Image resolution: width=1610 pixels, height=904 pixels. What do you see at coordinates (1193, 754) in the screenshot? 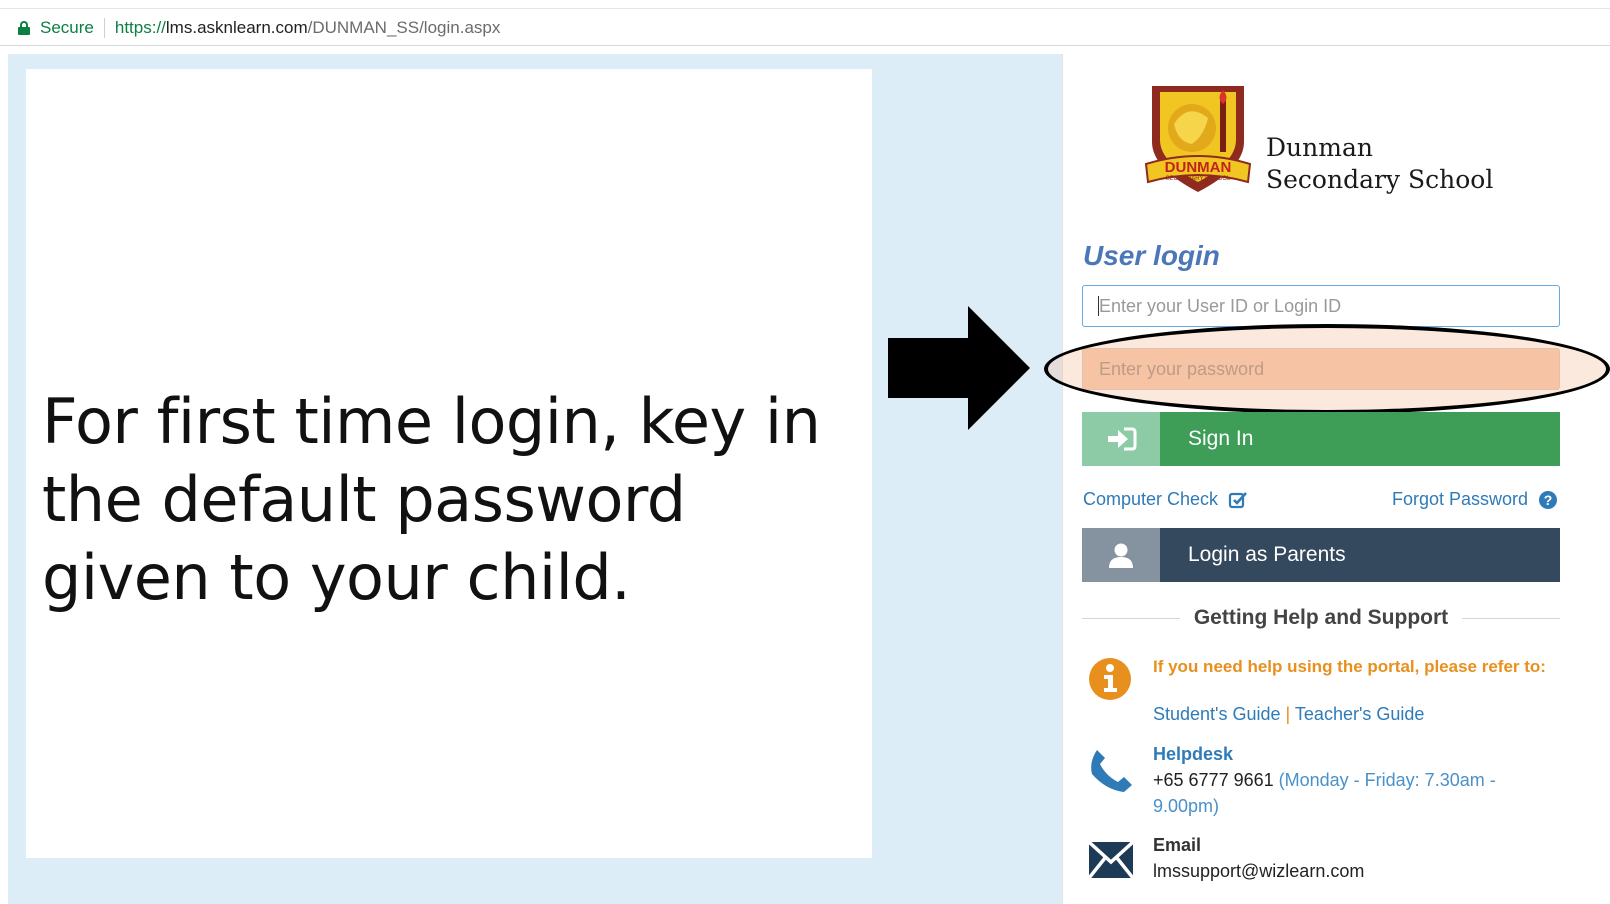
I see `helpdesk-label: Helpdesk` at bounding box center [1193, 754].